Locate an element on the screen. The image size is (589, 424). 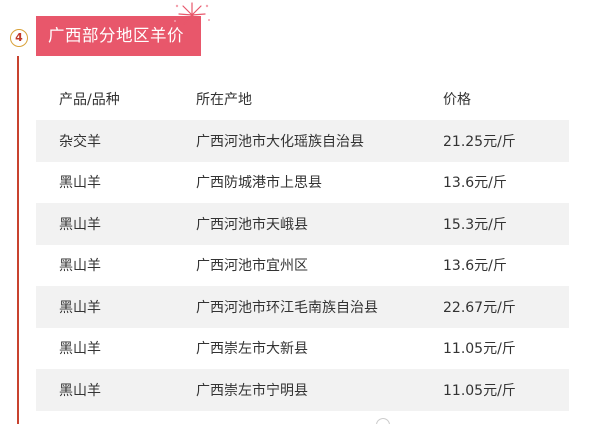
cell-origin: 广西河池市天峨县 is located at coordinates (319, 224).